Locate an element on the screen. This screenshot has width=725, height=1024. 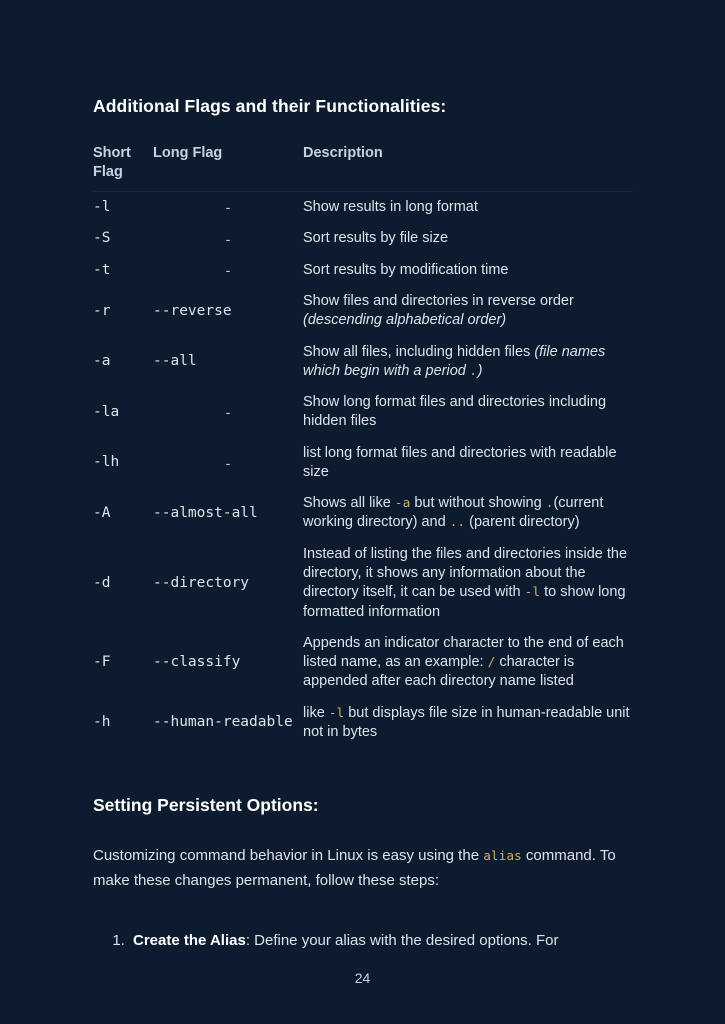
cell-long-flag: --directory is located at coordinates (201, 582).